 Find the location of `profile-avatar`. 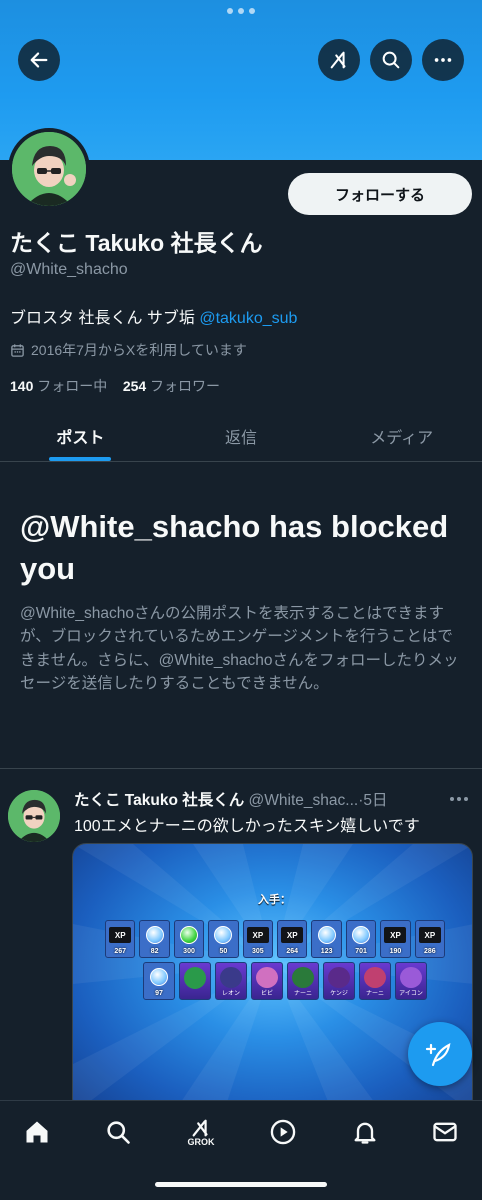

profile-avatar is located at coordinates (49, 169).